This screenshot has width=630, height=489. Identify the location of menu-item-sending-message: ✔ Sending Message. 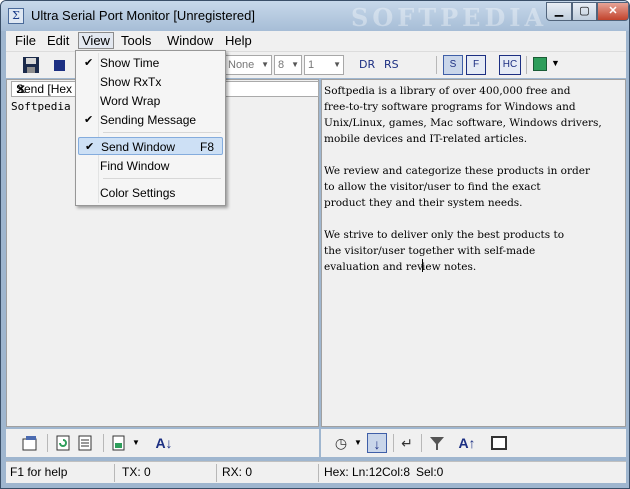
(150, 120).